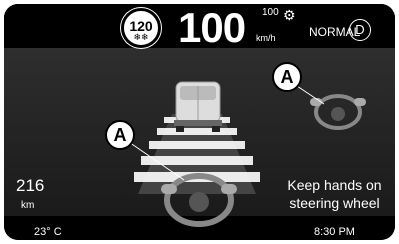  I want to click on clock: 8:30 PM, so click(334, 232).